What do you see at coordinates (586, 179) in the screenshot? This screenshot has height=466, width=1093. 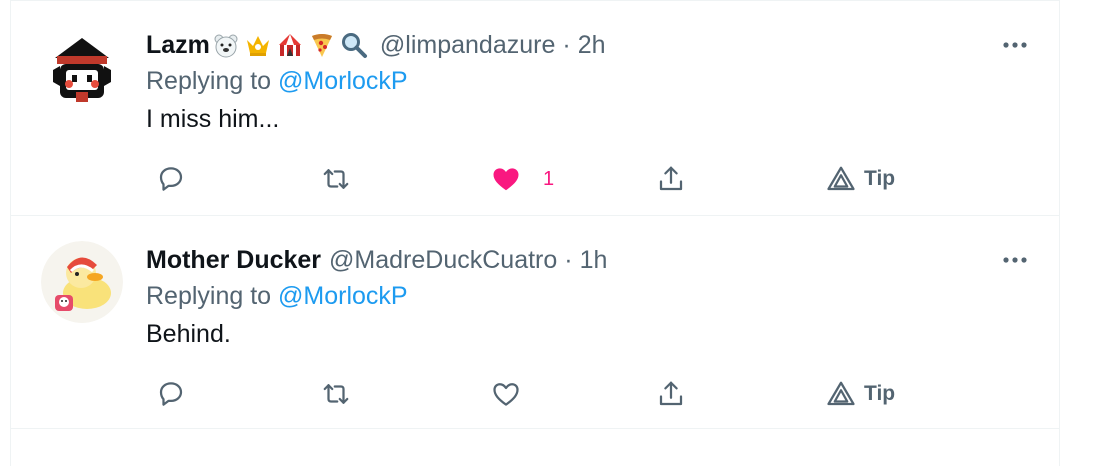 I see `action-bar: 1 Tip` at bounding box center [586, 179].